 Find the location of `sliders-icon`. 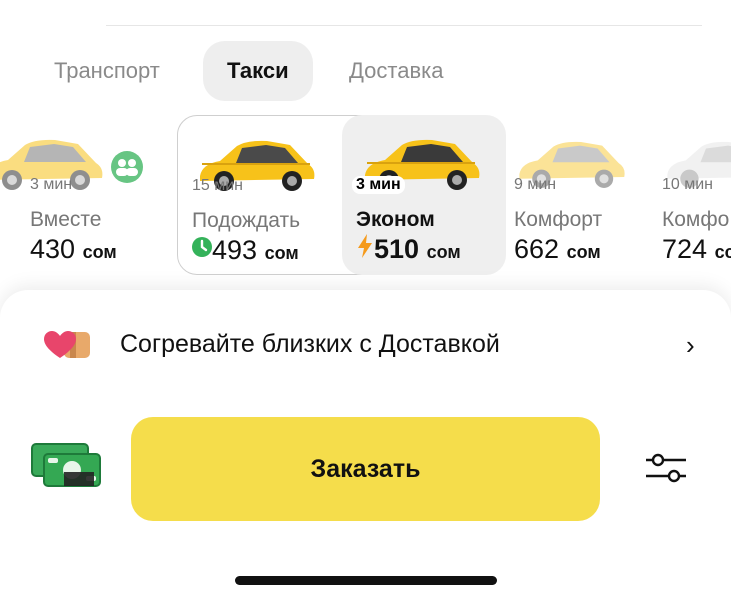

sliders-icon is located at coordinates (666, 468).